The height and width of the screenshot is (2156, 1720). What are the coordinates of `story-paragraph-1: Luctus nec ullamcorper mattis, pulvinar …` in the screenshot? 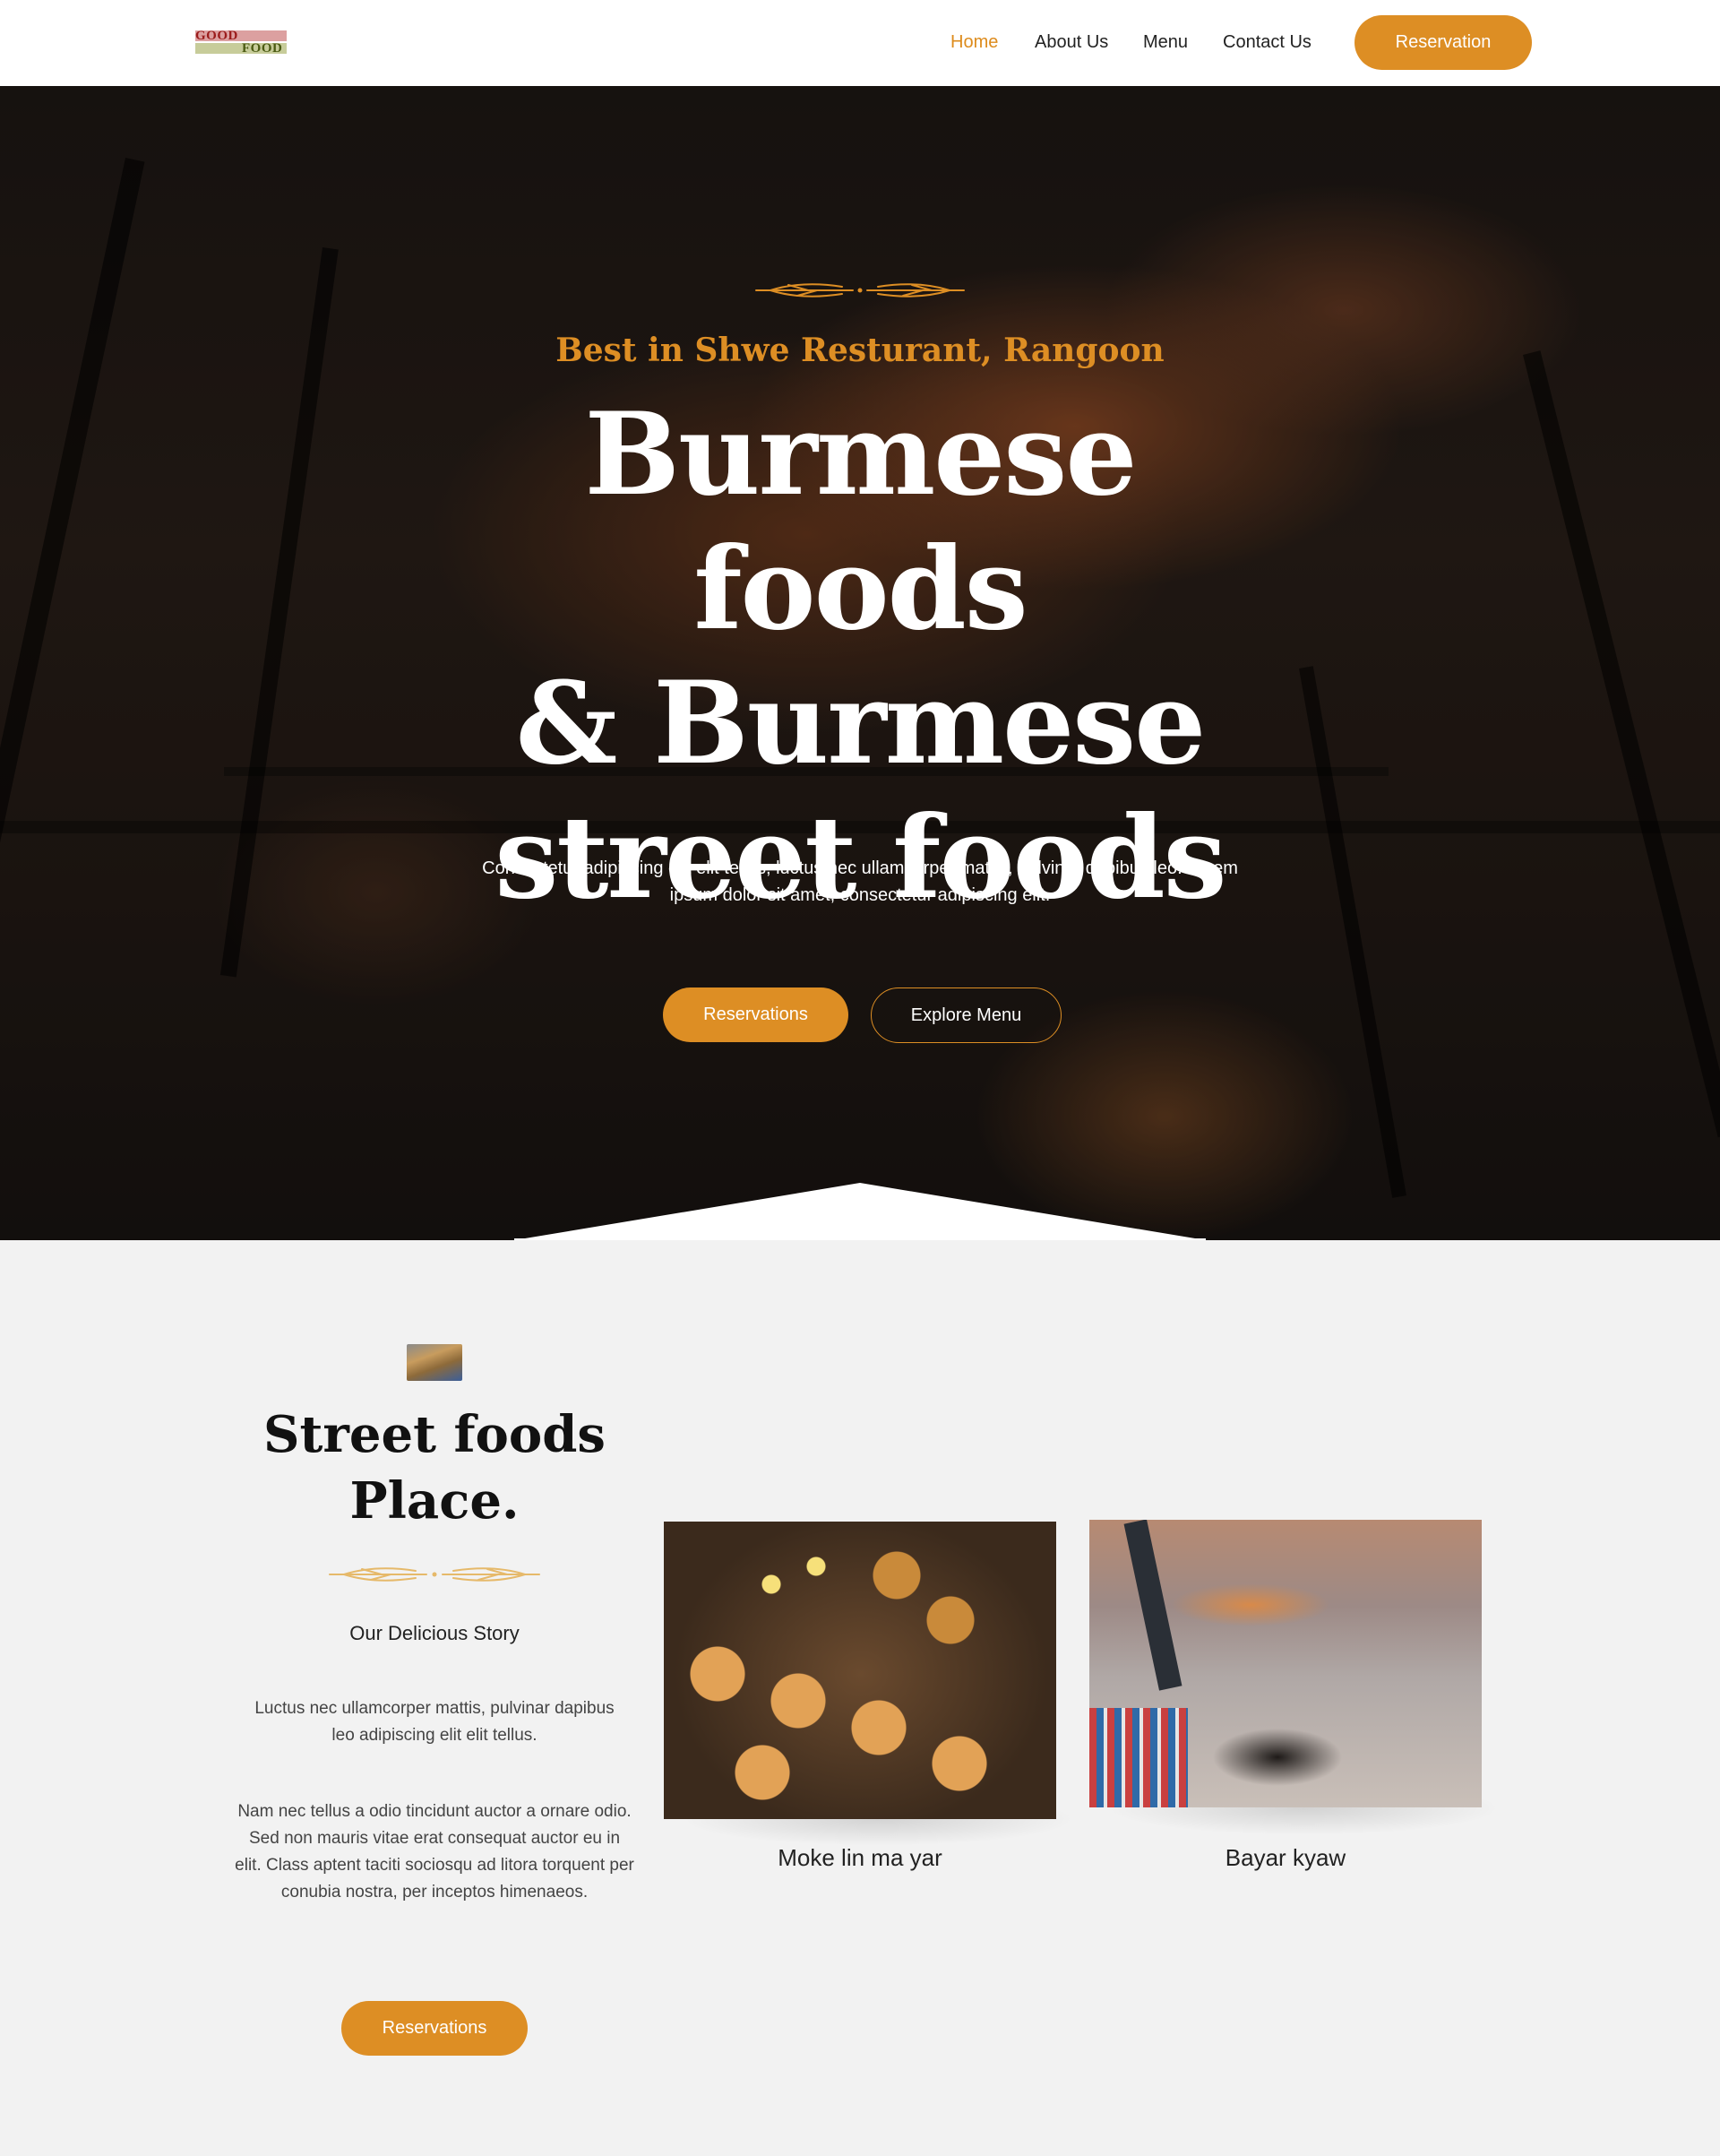 It's located at (434, 1722).